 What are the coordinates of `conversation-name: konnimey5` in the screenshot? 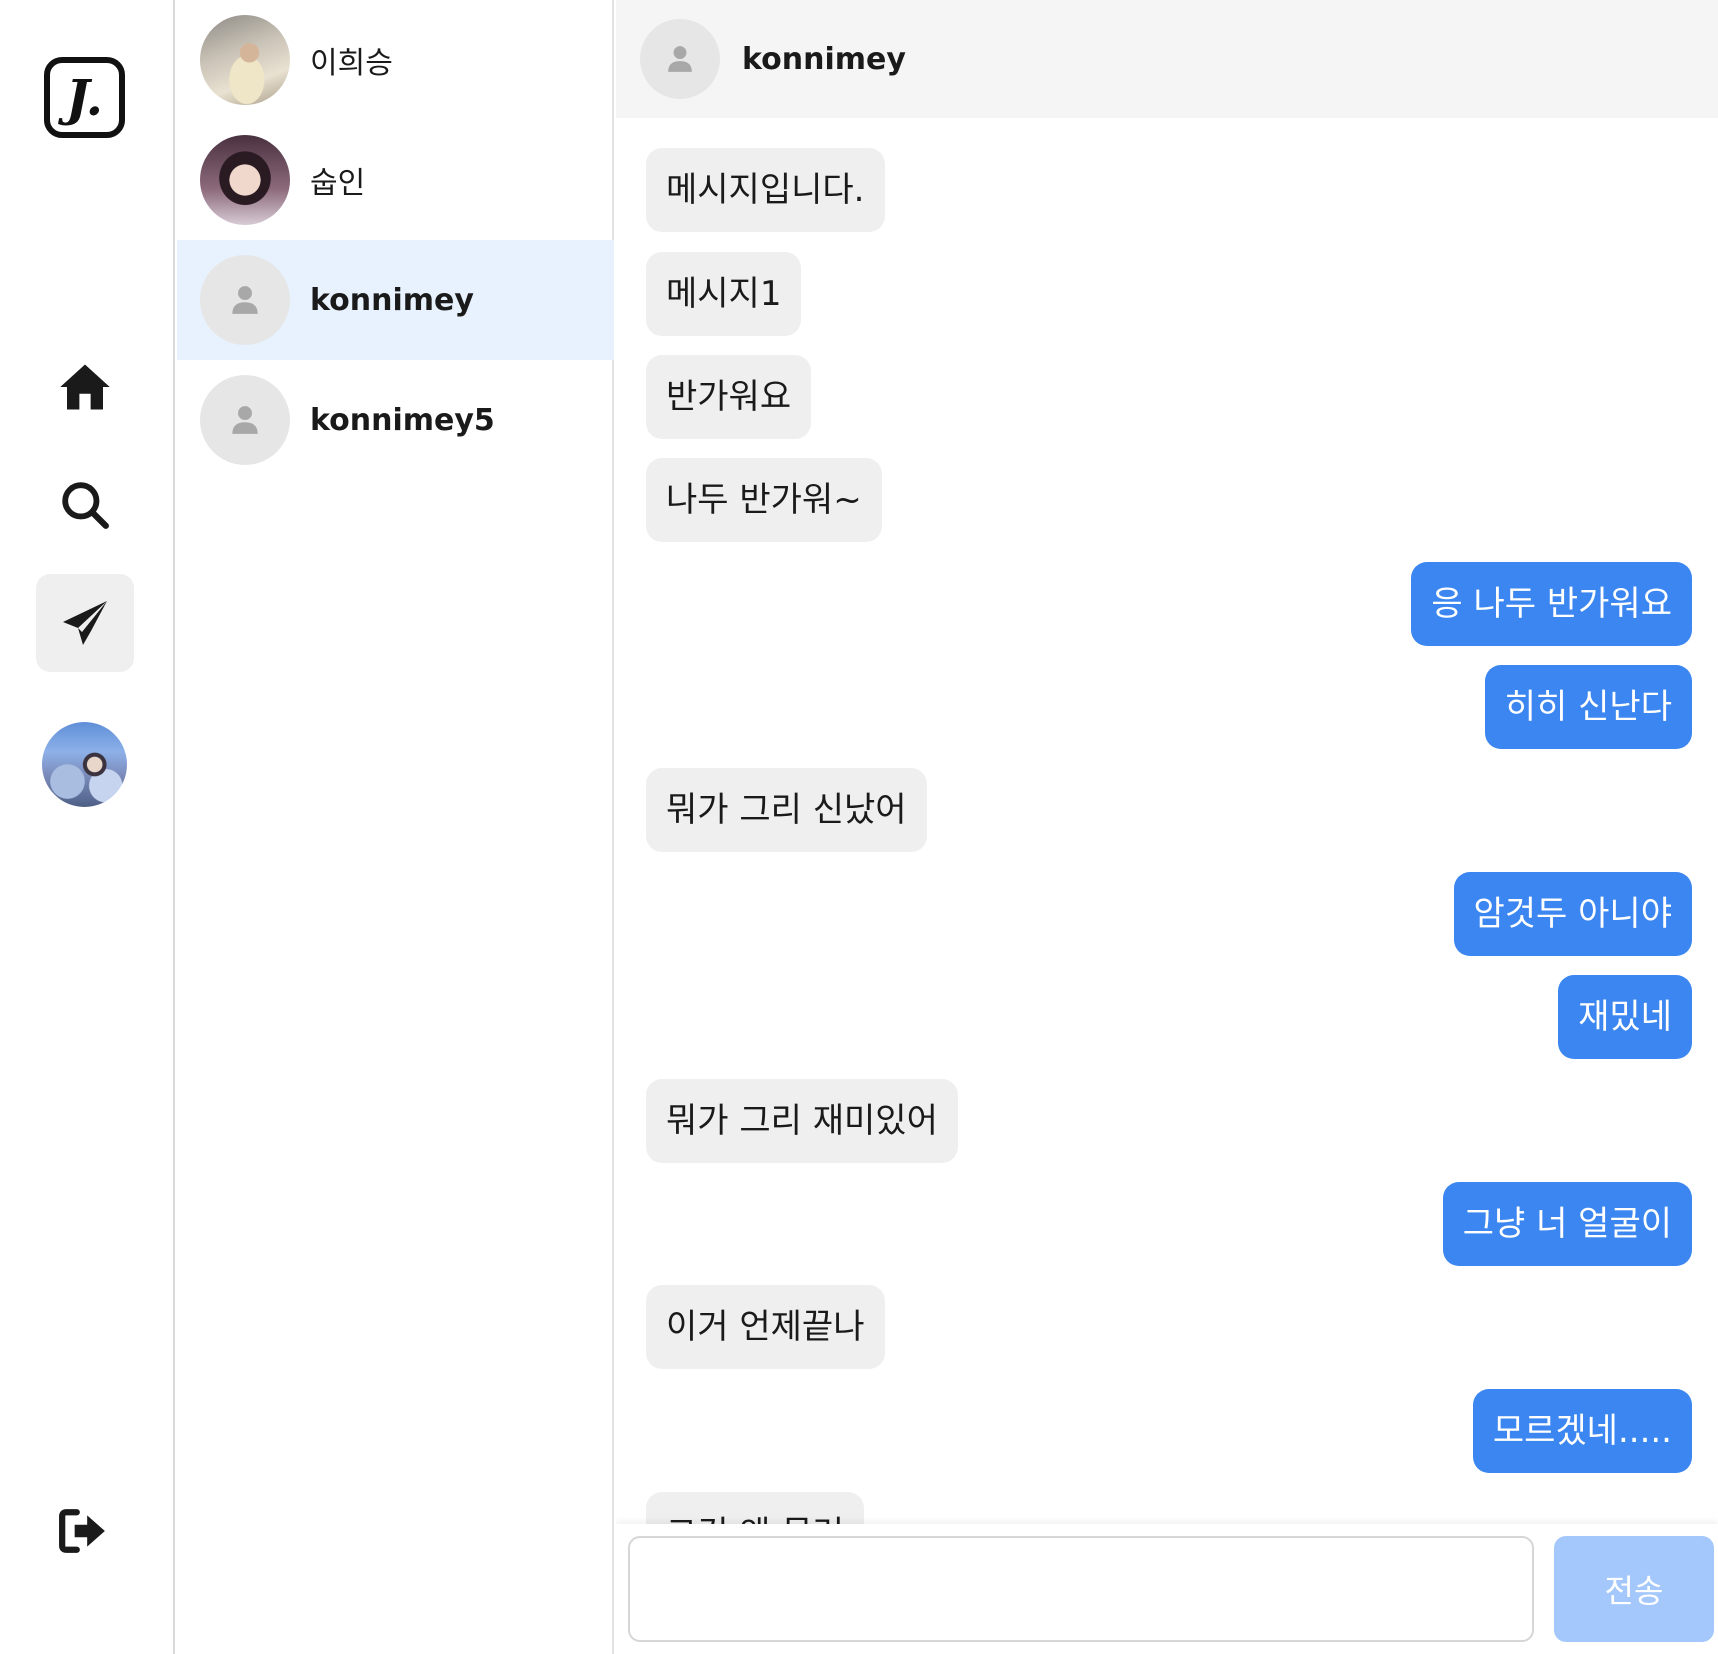 It's located at (402, 420).